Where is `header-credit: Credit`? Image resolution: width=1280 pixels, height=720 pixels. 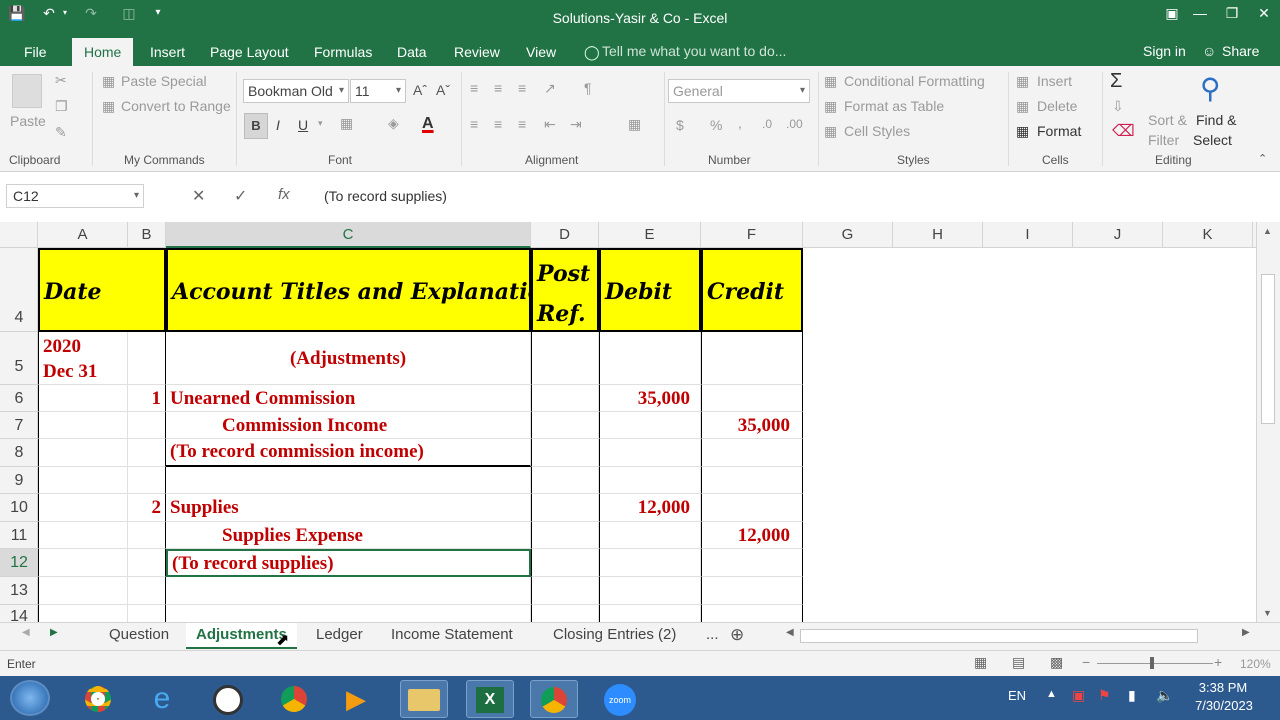 header-credit: Credit is located at coordinates (752, 290).